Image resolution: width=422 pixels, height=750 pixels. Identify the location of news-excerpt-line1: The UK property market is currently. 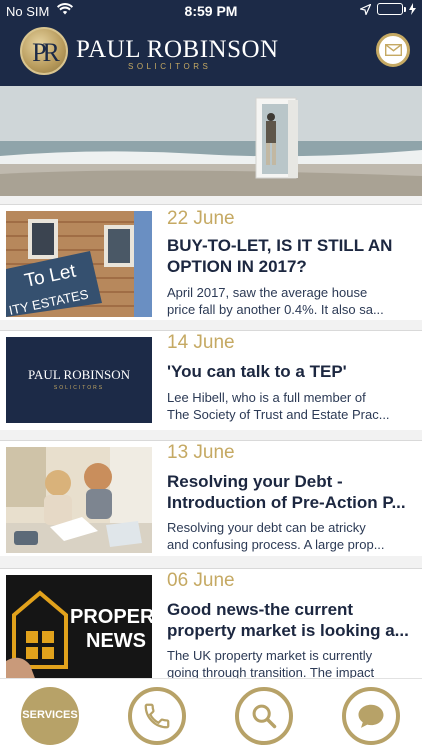
(270, 655).